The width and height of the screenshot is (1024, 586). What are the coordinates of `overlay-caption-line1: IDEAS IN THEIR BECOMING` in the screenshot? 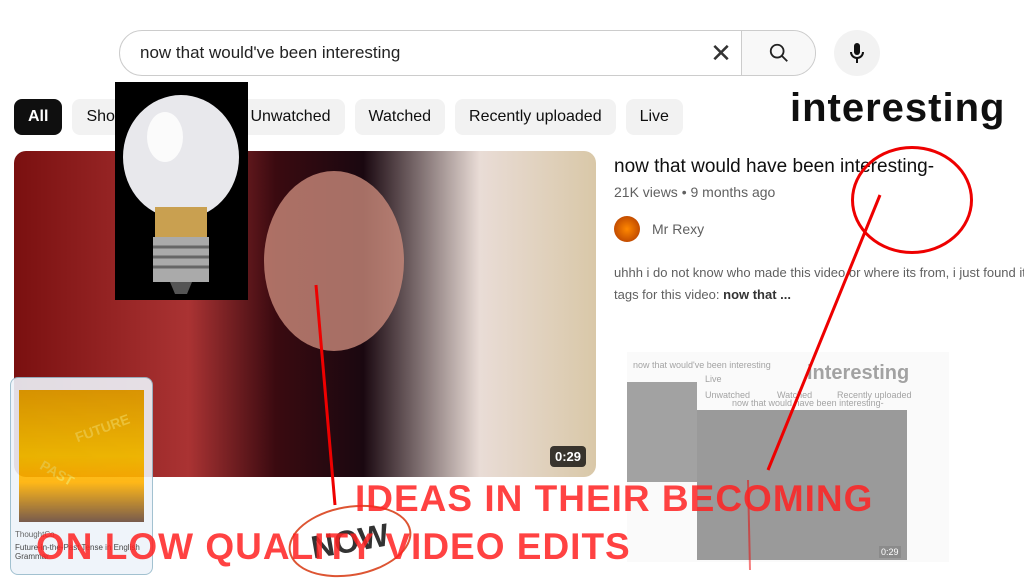 It's located at (614, 498).